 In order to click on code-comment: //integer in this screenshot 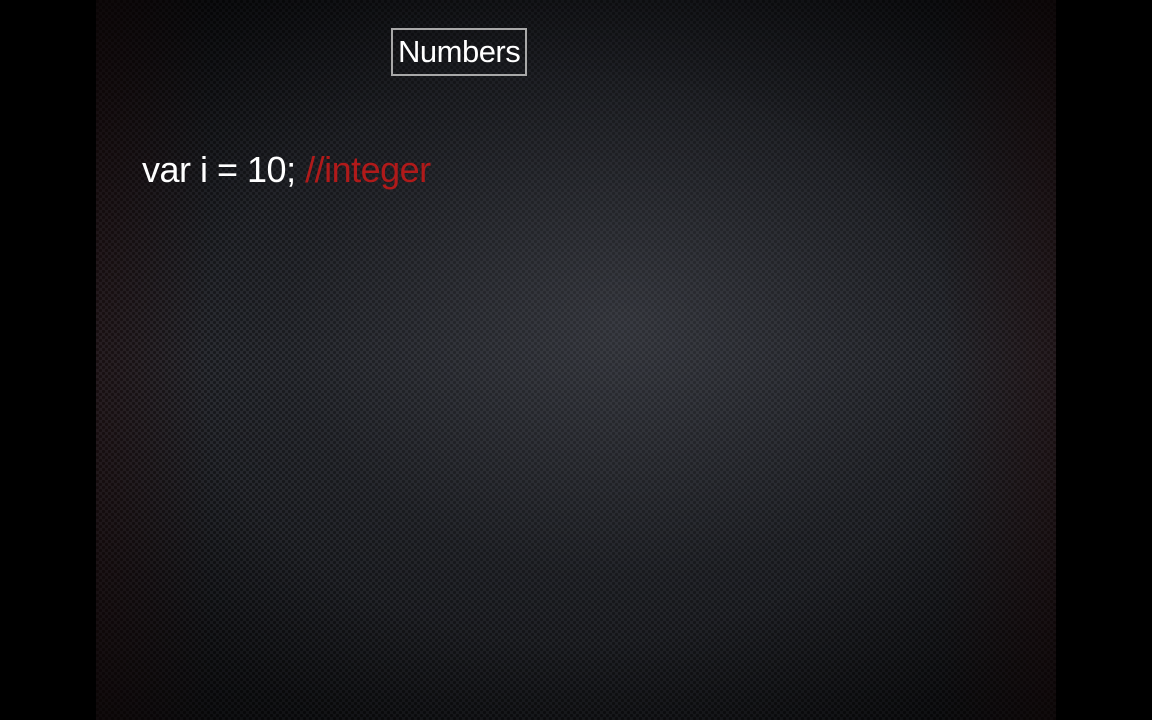, I will do `click(368, 169)`.